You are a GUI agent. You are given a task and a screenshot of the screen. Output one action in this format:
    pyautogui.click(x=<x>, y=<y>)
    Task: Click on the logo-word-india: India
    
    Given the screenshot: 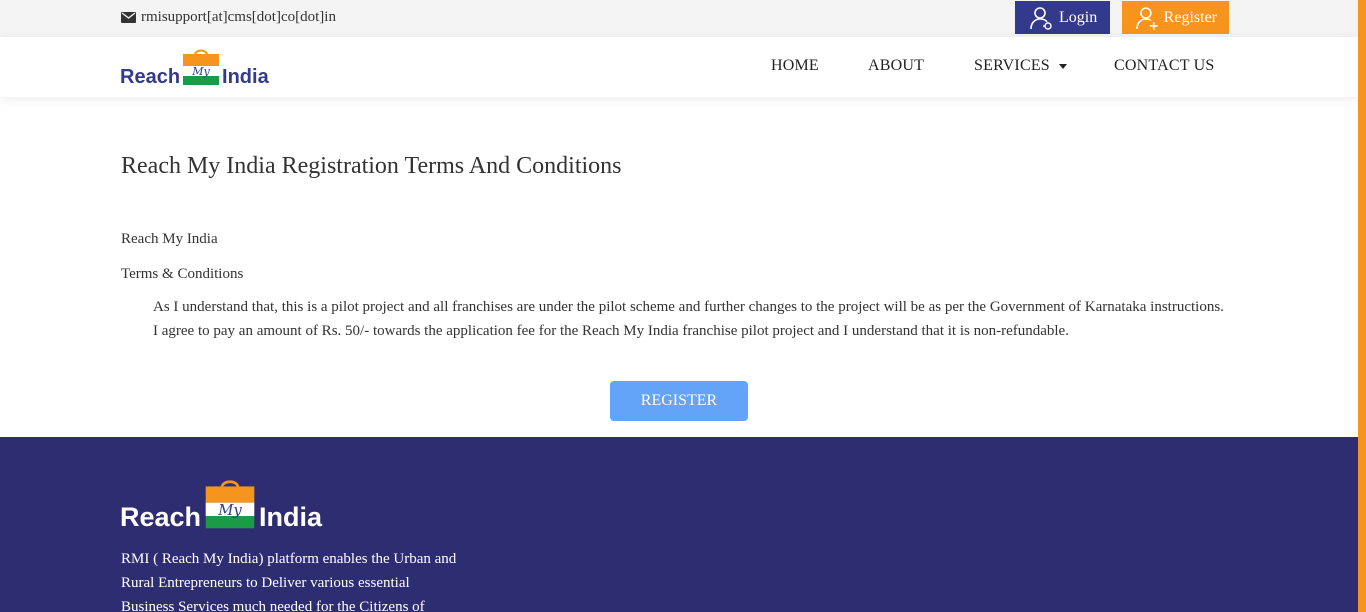 What is the action you would take?
    pyautogui.click(x=245, y=77)
    